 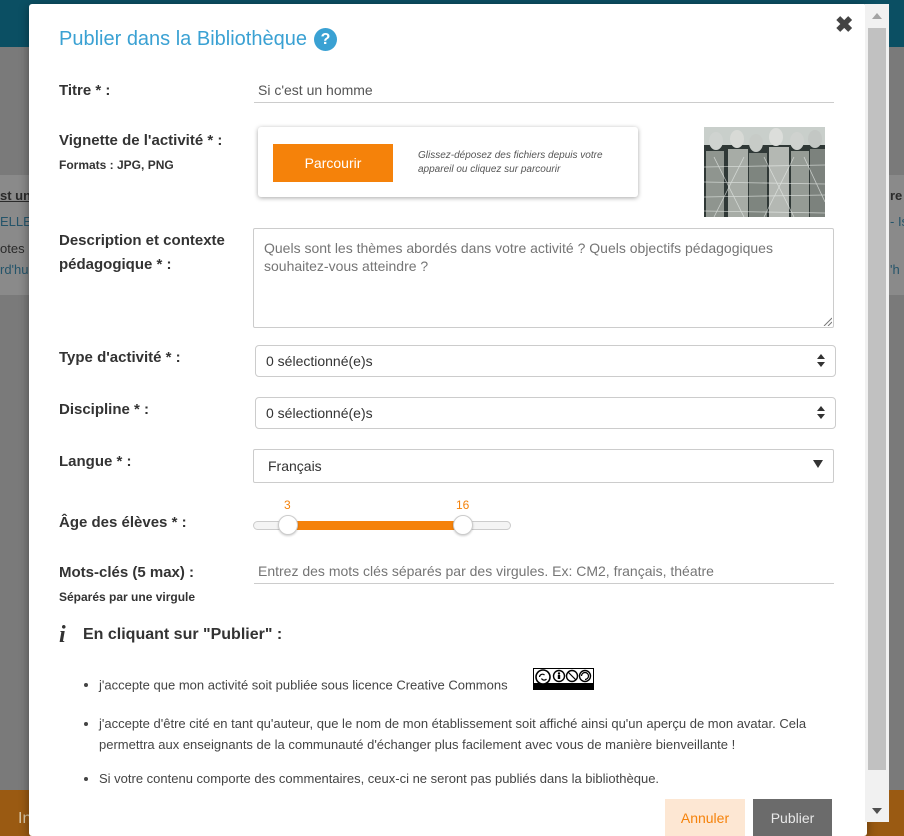 I want to click on langue-select: Français, so click(x=543, y=466).